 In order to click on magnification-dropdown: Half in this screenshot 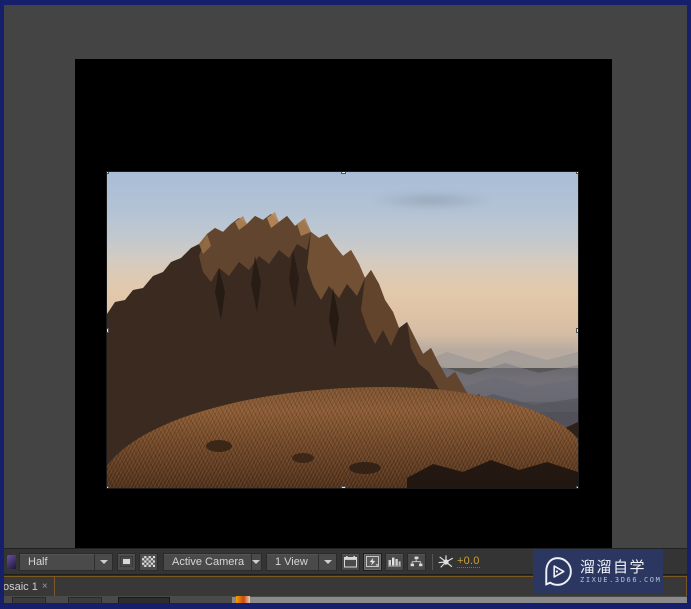, I will do `click(66, 561)`.